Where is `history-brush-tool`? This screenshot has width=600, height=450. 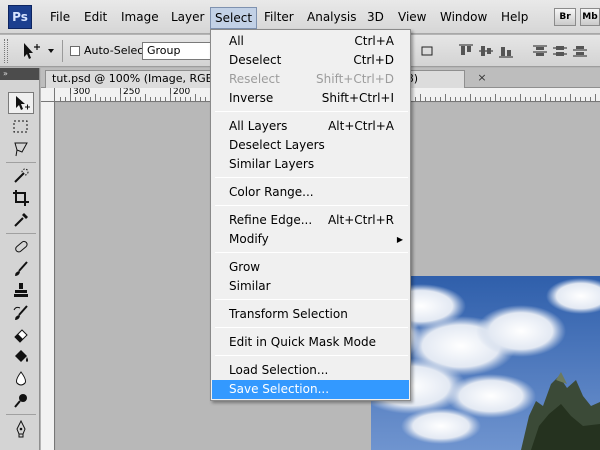 history-brush-tool is located at coordinates (21, 313).